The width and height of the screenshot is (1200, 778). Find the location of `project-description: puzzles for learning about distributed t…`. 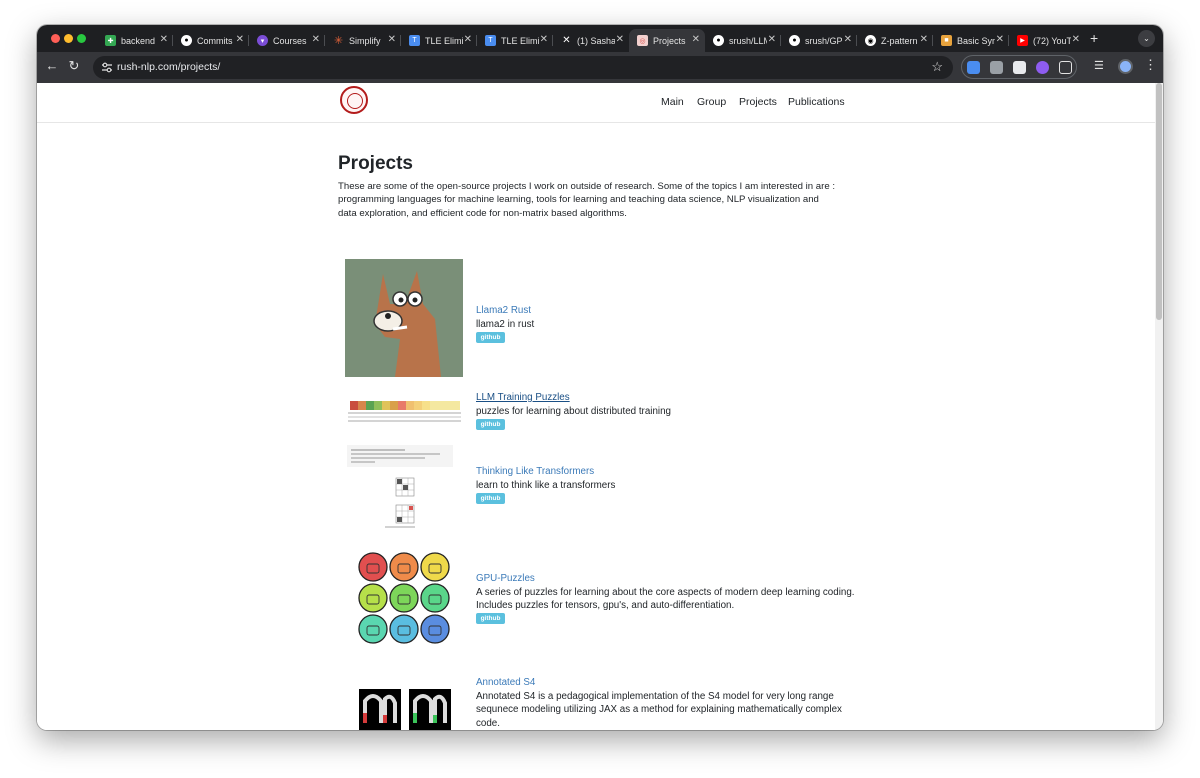

project-description: puzzles for learning about distributed t… is located at coordinates (573, 411).